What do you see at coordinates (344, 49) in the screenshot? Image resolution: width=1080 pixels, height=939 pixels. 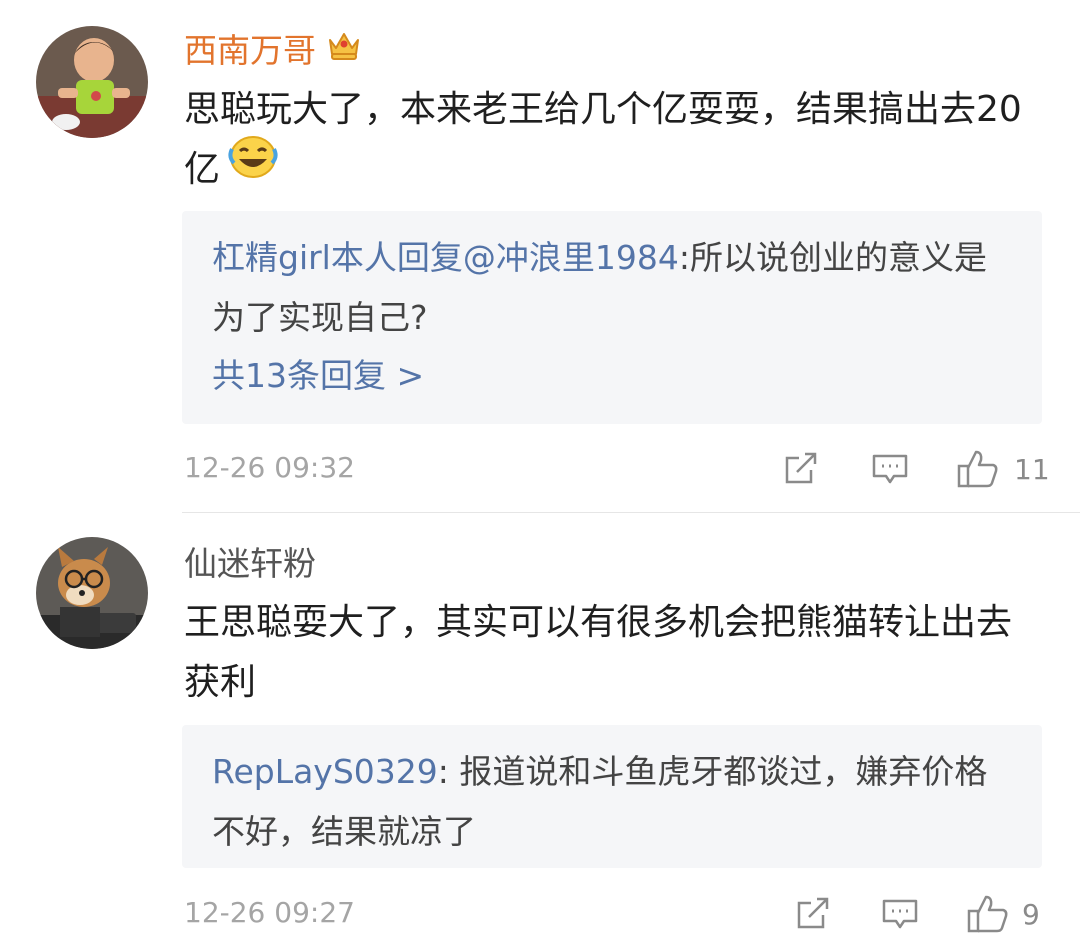 I see `crown-icon` at bounding box center [344, 49].